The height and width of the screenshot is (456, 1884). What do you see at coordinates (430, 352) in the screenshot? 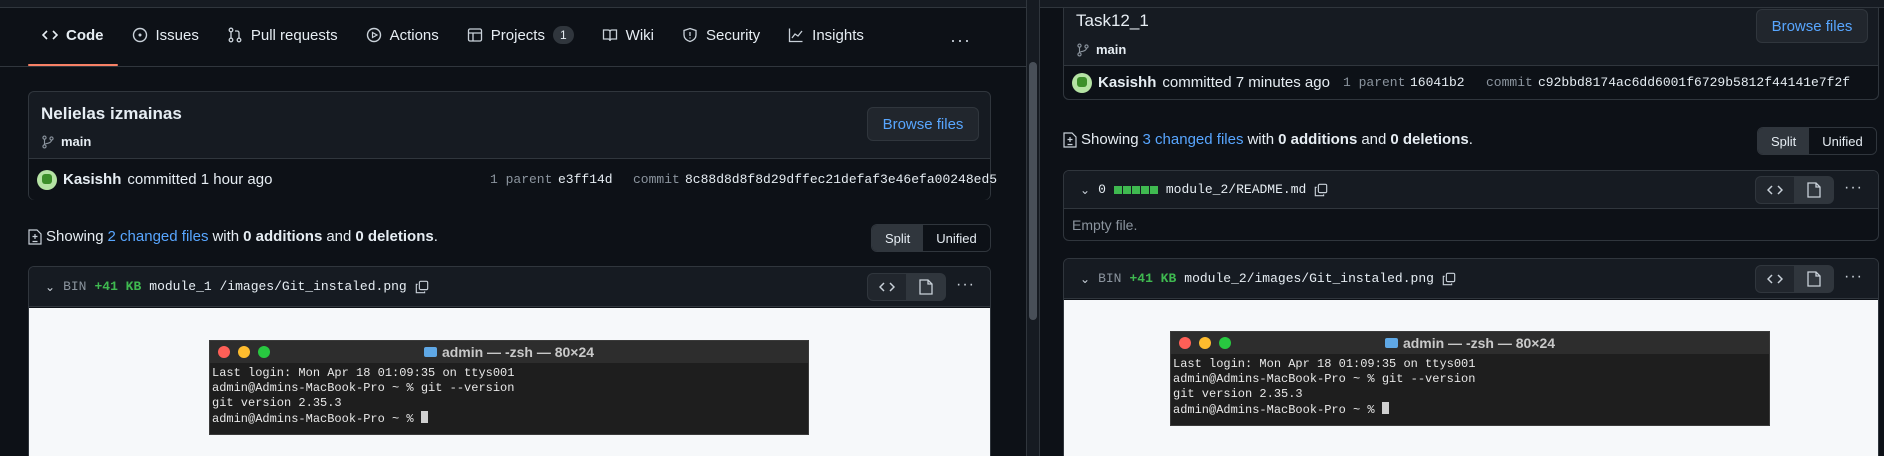
I see `folder-icon` at bounding box center [430, 352].